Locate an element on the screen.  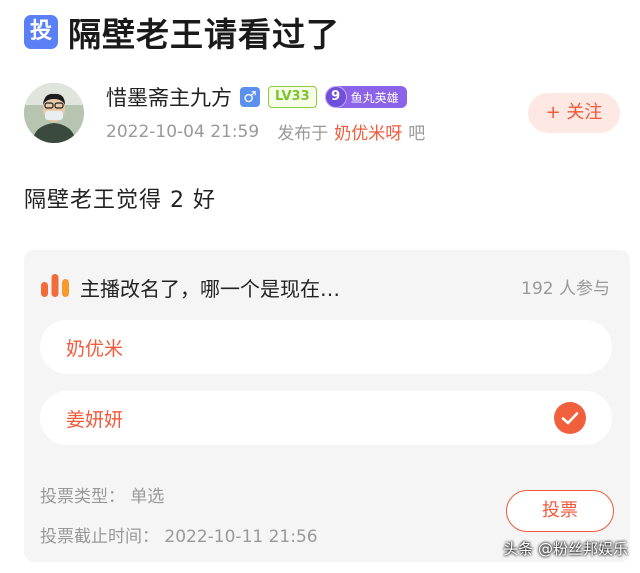
watermark: 头条 @粉丝邦娱乐 is located at coordinates (565, 549).